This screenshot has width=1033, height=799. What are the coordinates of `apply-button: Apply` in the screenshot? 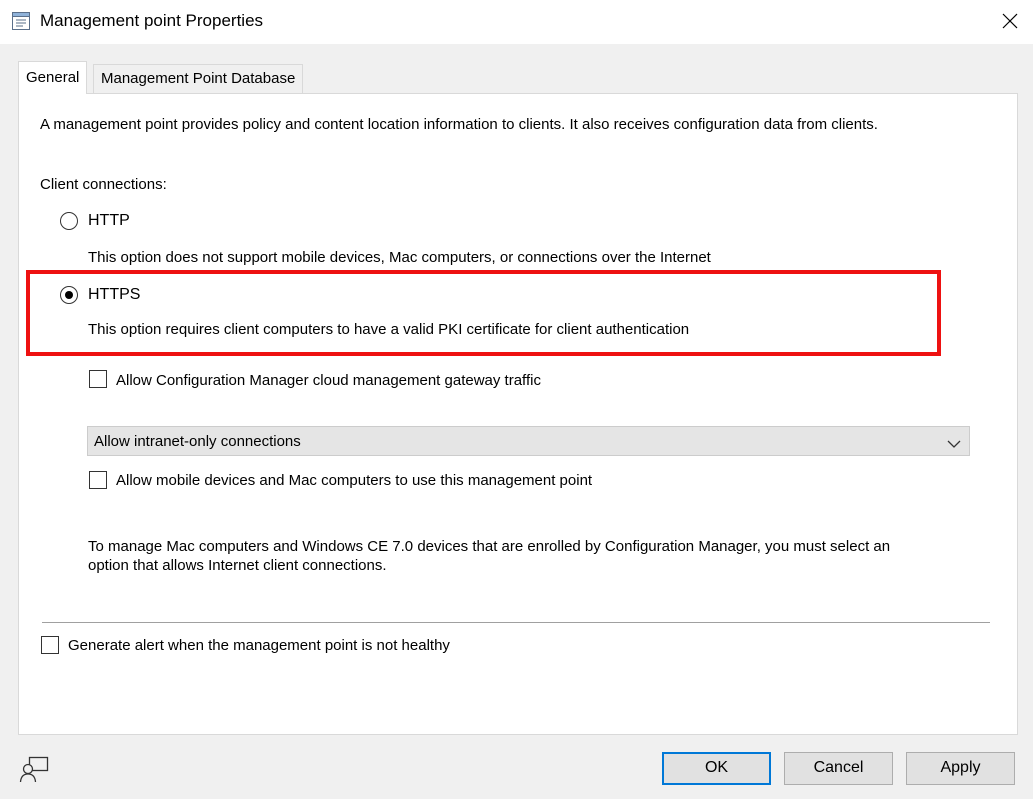 It's located at (960, 768).